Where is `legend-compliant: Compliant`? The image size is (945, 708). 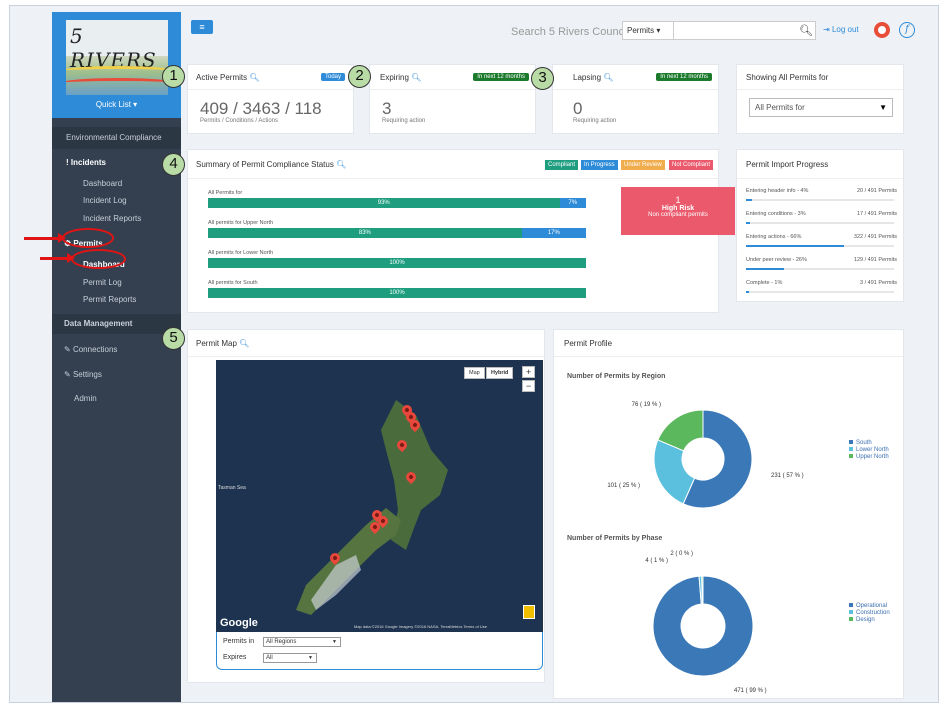 legend-compliant: Compliant is located at coordinates (562, 165).